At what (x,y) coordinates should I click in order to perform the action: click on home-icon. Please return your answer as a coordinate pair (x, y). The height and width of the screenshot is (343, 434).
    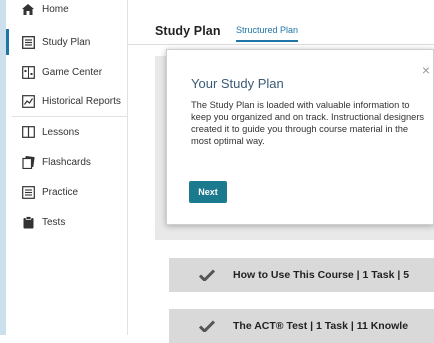
    Looking at the image, I should click on (28, 9).